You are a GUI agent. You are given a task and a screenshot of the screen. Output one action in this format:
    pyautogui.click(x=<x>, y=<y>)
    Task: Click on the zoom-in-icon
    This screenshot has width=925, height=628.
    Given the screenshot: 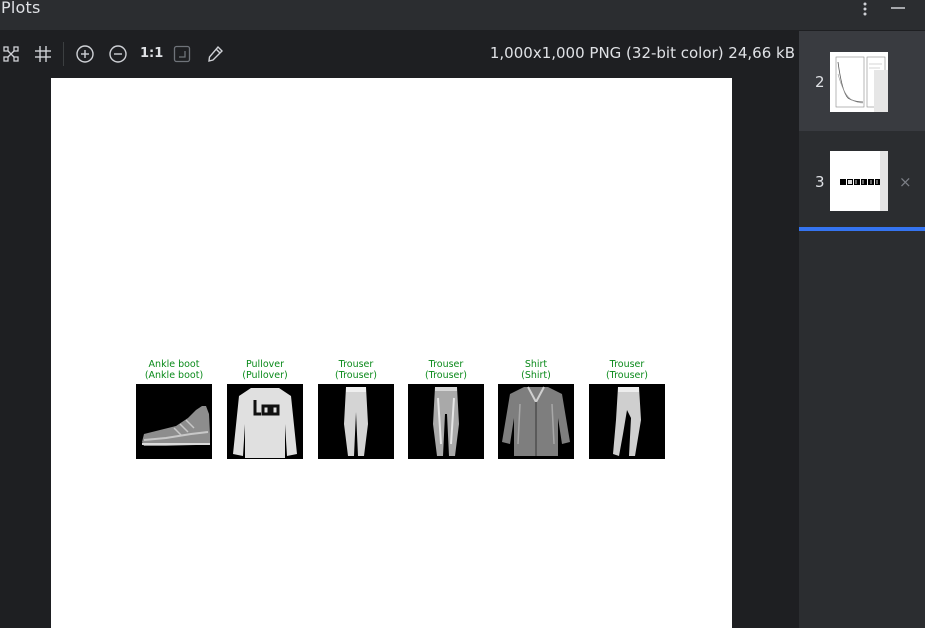 What is the action you would take?
    pyautogui.click(x=85, y=54)
    